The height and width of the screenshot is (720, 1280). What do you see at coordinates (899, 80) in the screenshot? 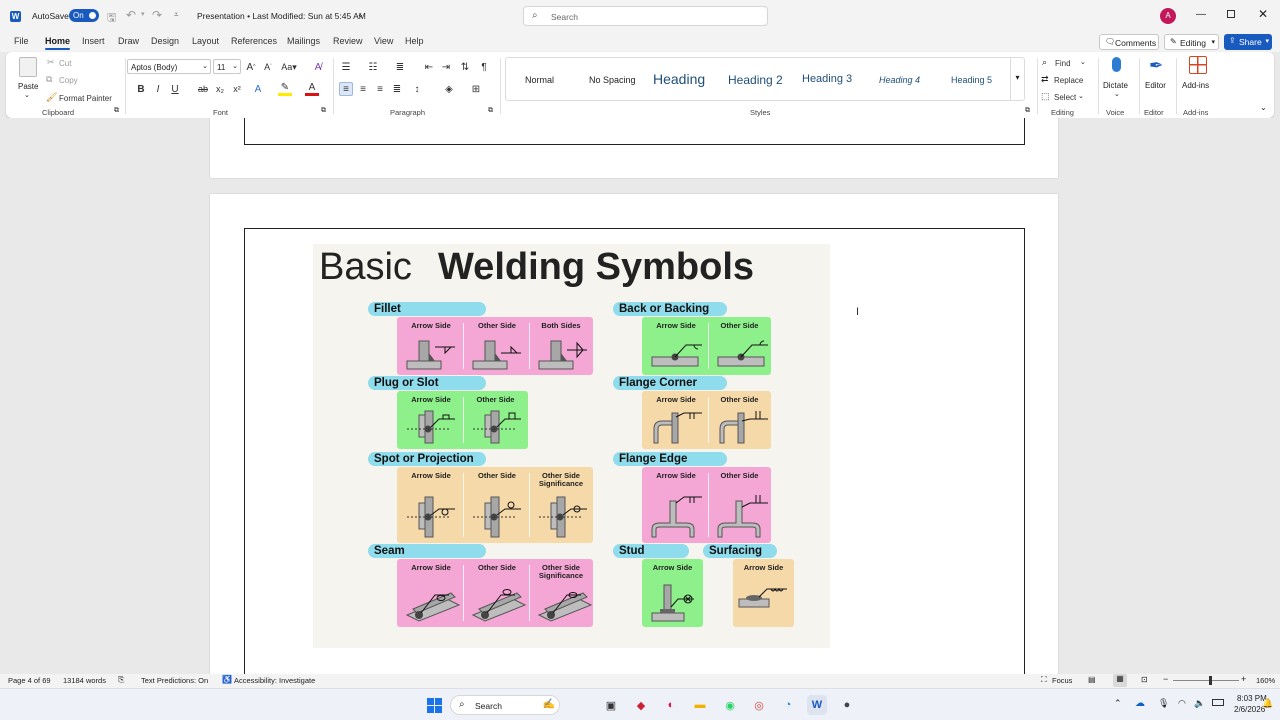
I see `style-heading-4: Heading 4` at bounding box center [899, 80].